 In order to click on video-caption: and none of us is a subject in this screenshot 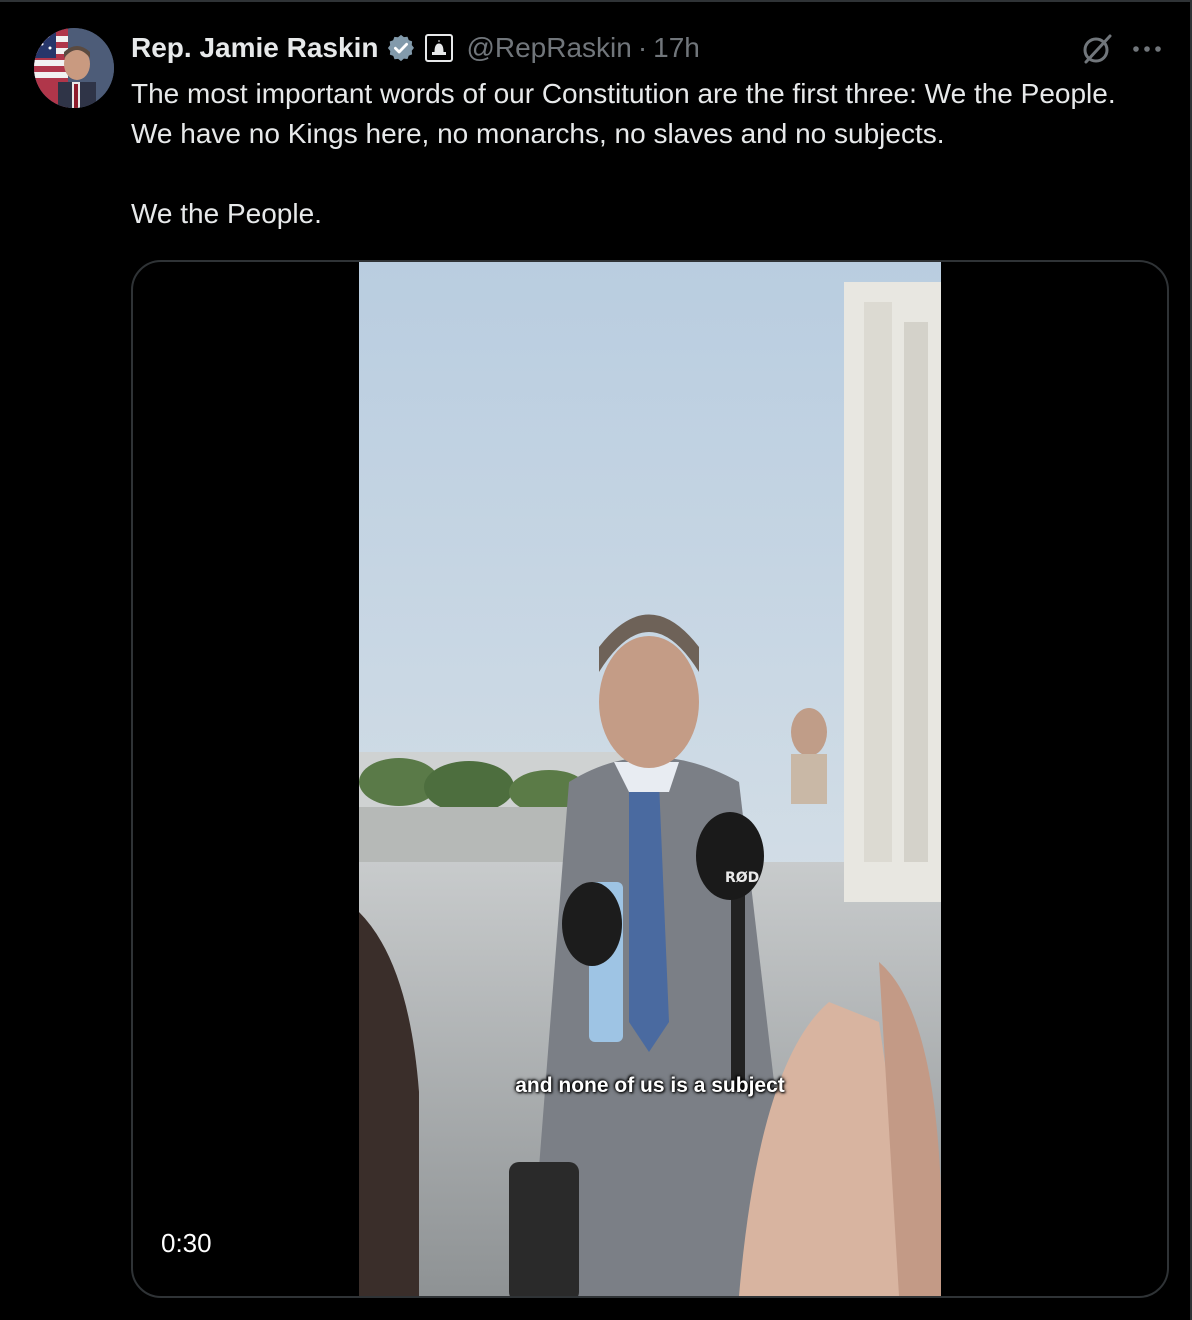, I will do `click(650, 1085)`.